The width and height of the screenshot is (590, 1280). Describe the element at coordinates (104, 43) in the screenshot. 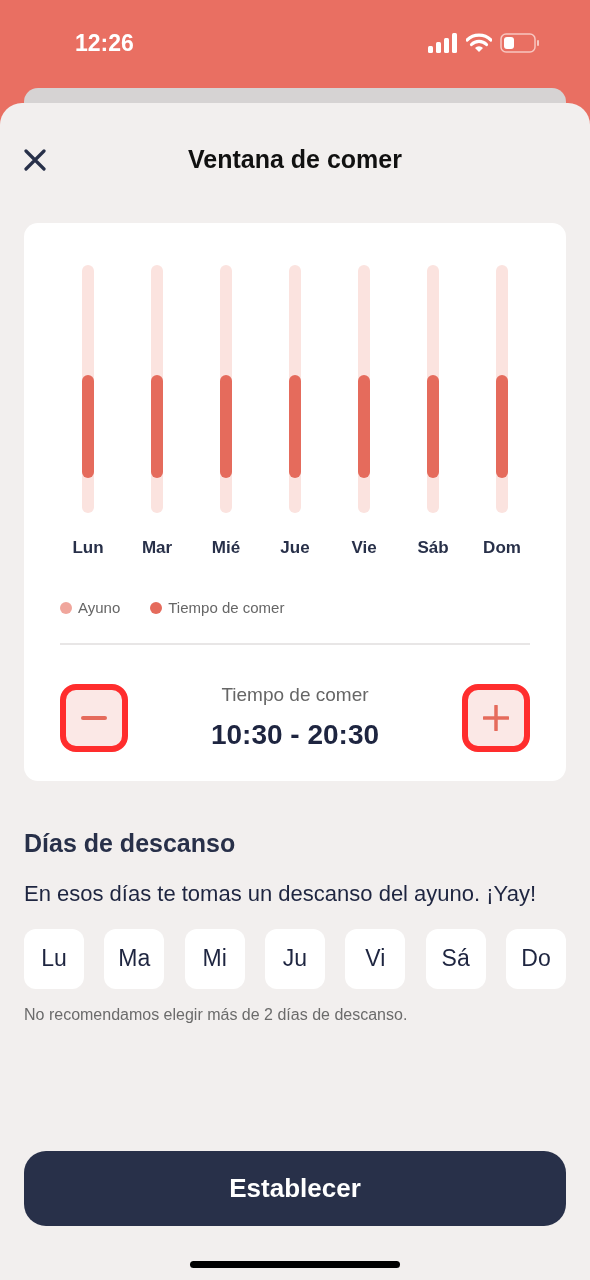

I see `status-time: 12:26` at that location.